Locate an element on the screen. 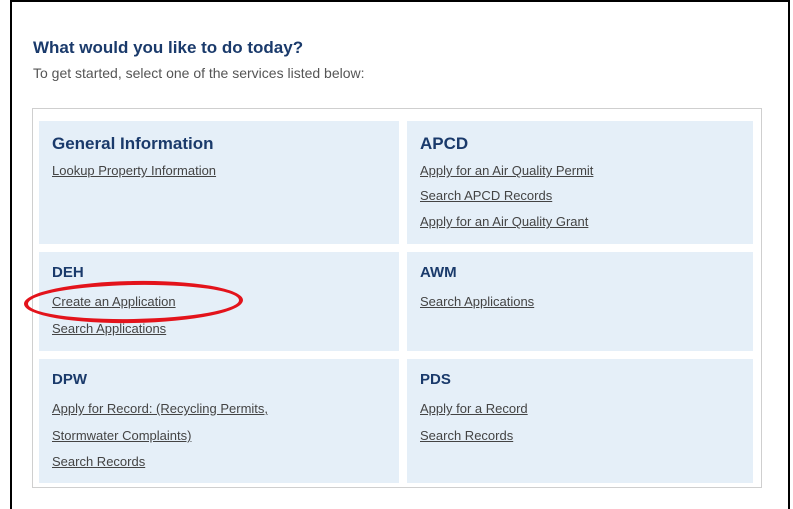 The image size is (793, 509). link-search-apcd-records: Search APCD Records is located at coordinates (486, 195).